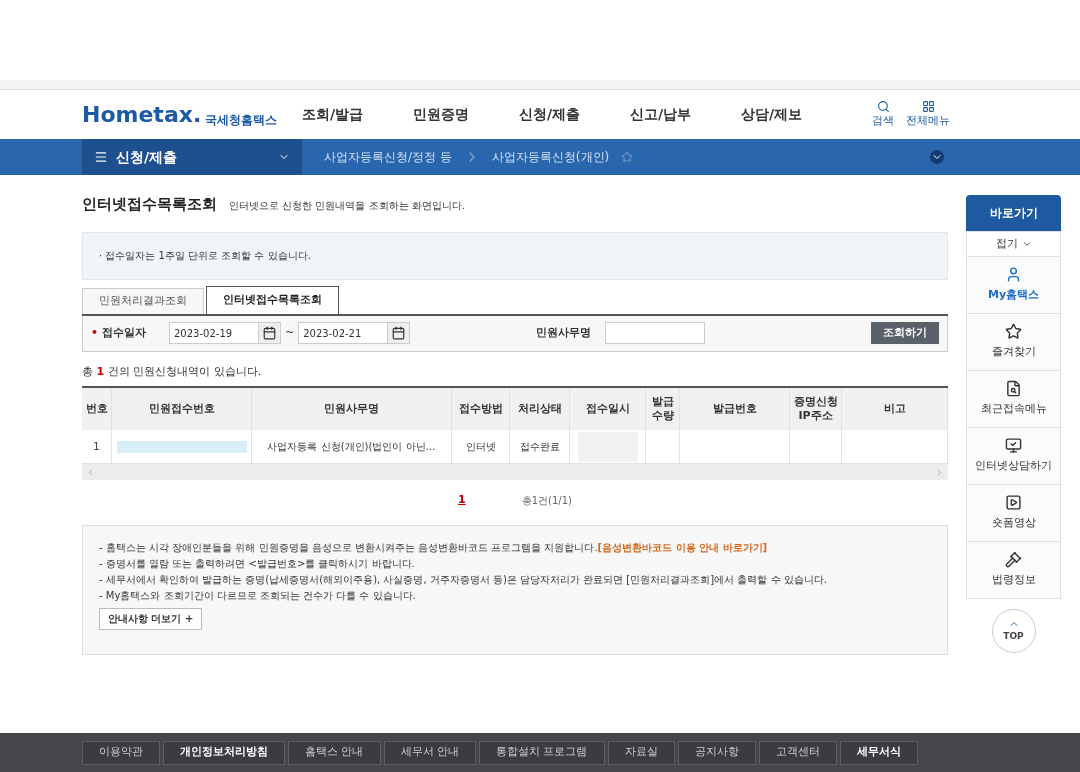 This screenshot has width=1080, height=772. Describe the element at coordinates (224, 752) in the screenshot. I see `footer-link: 개인정보처리방침` at that location.